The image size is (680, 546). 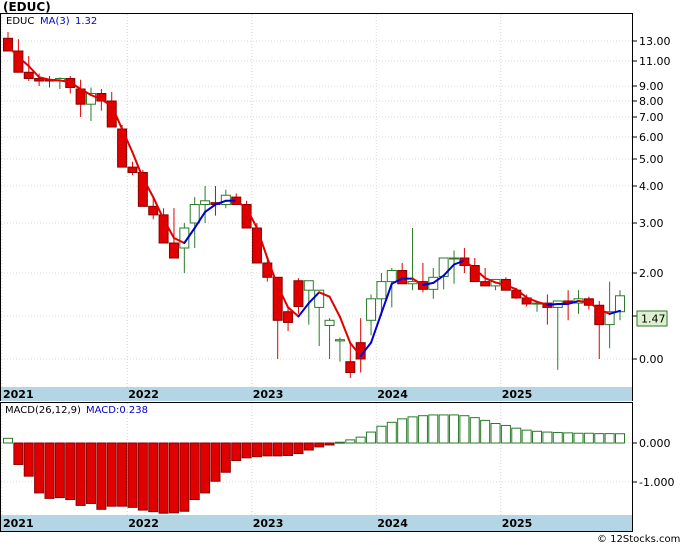 I want to click on price-xaxis-band, so click(x=316, y=394).